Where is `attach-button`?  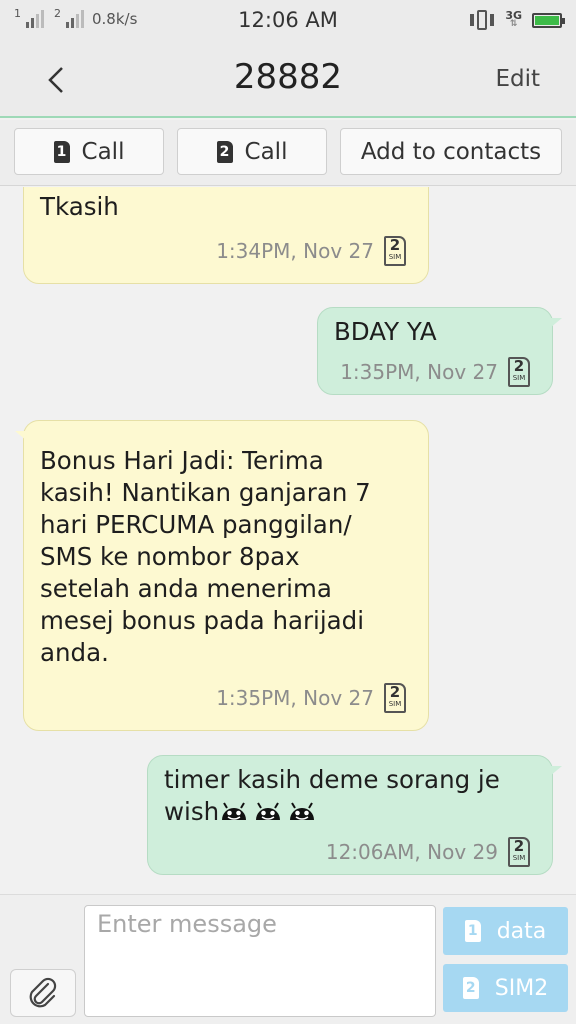 attach-button is located at coordinates (43, 993).